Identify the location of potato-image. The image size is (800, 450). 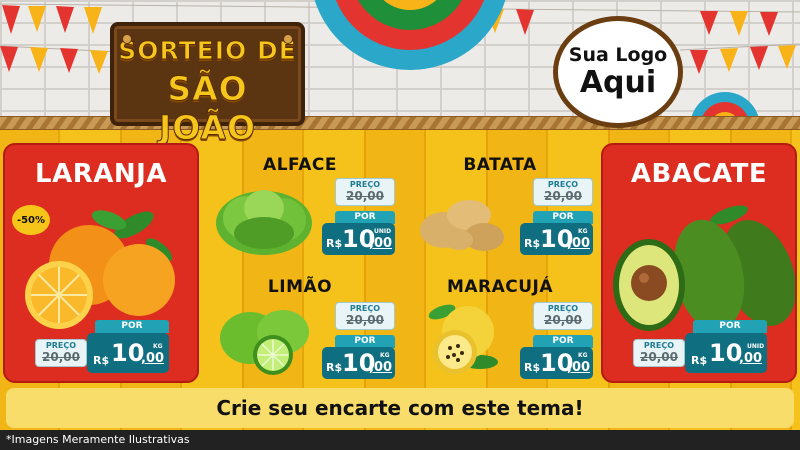
(462, 225).